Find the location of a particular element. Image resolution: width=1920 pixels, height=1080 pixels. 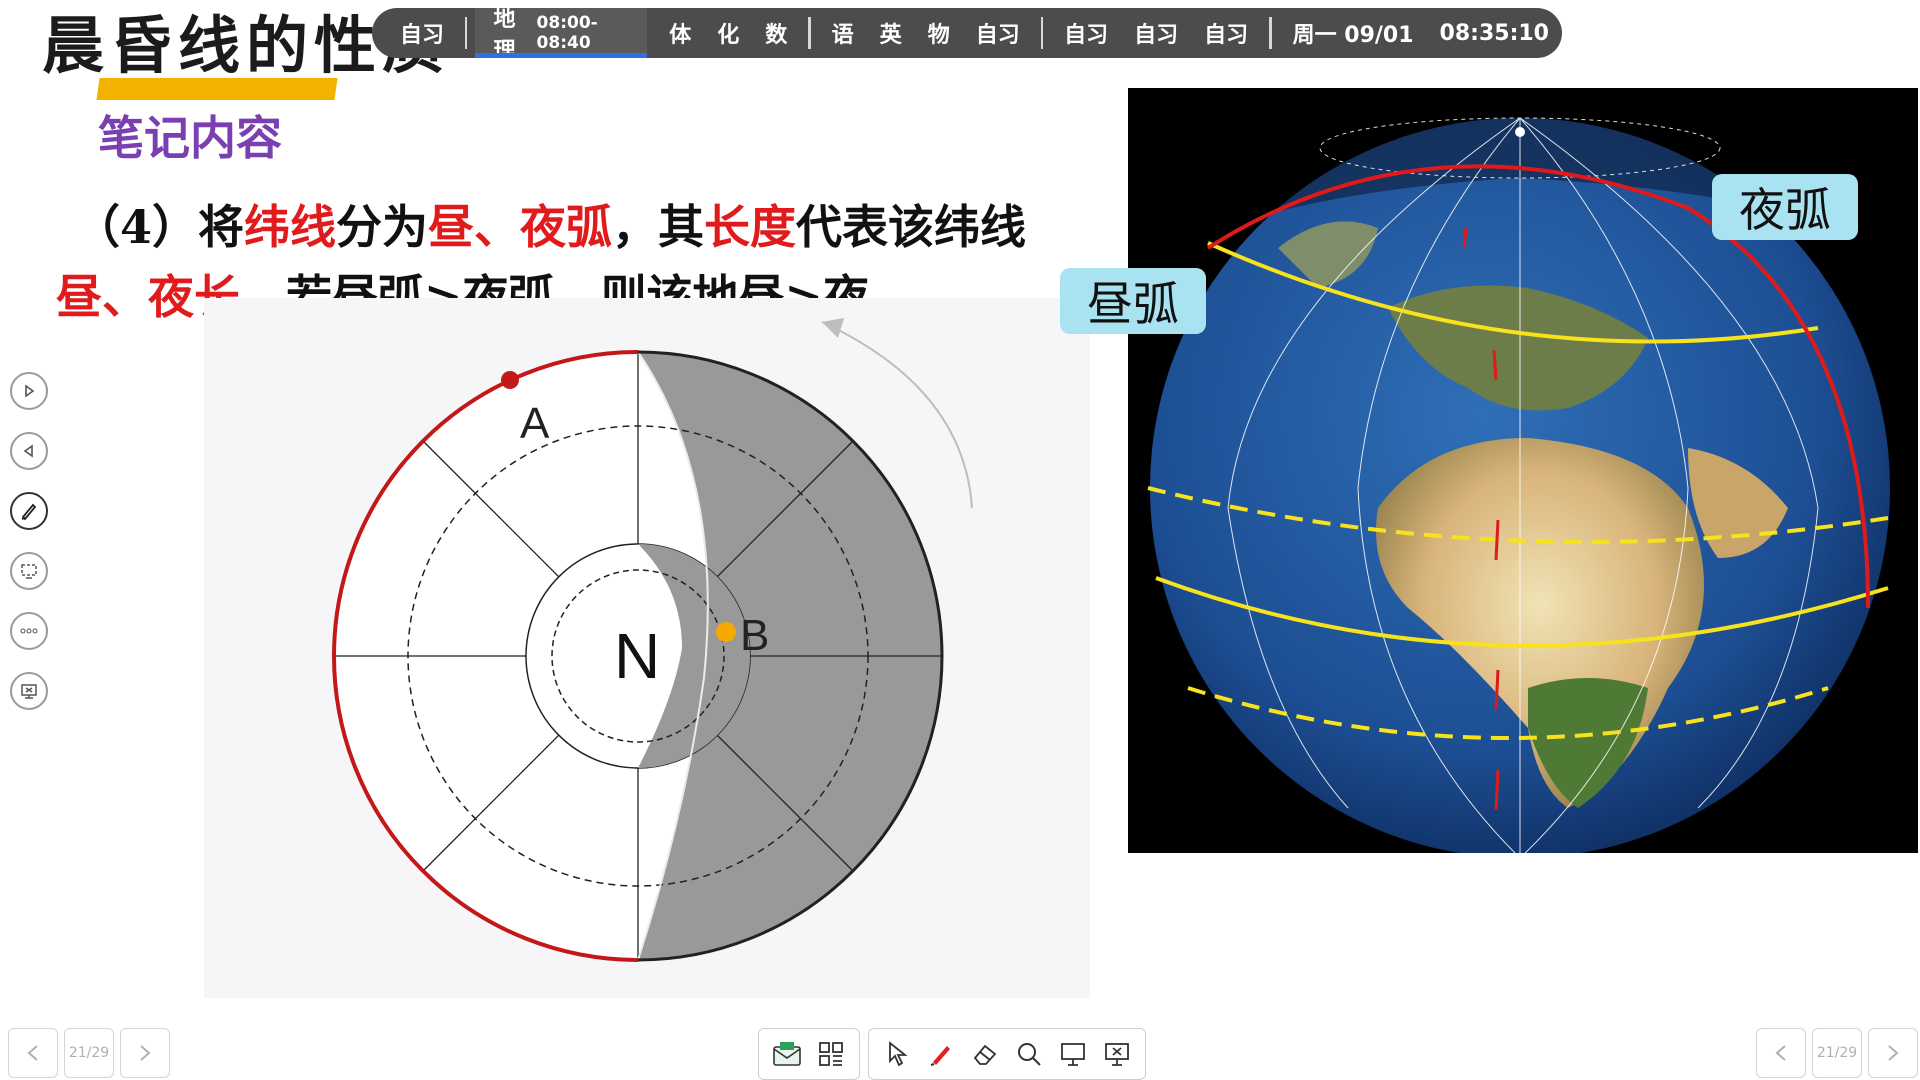

section-subtitle: 笔记内容 is located at coordinates (190, 138).